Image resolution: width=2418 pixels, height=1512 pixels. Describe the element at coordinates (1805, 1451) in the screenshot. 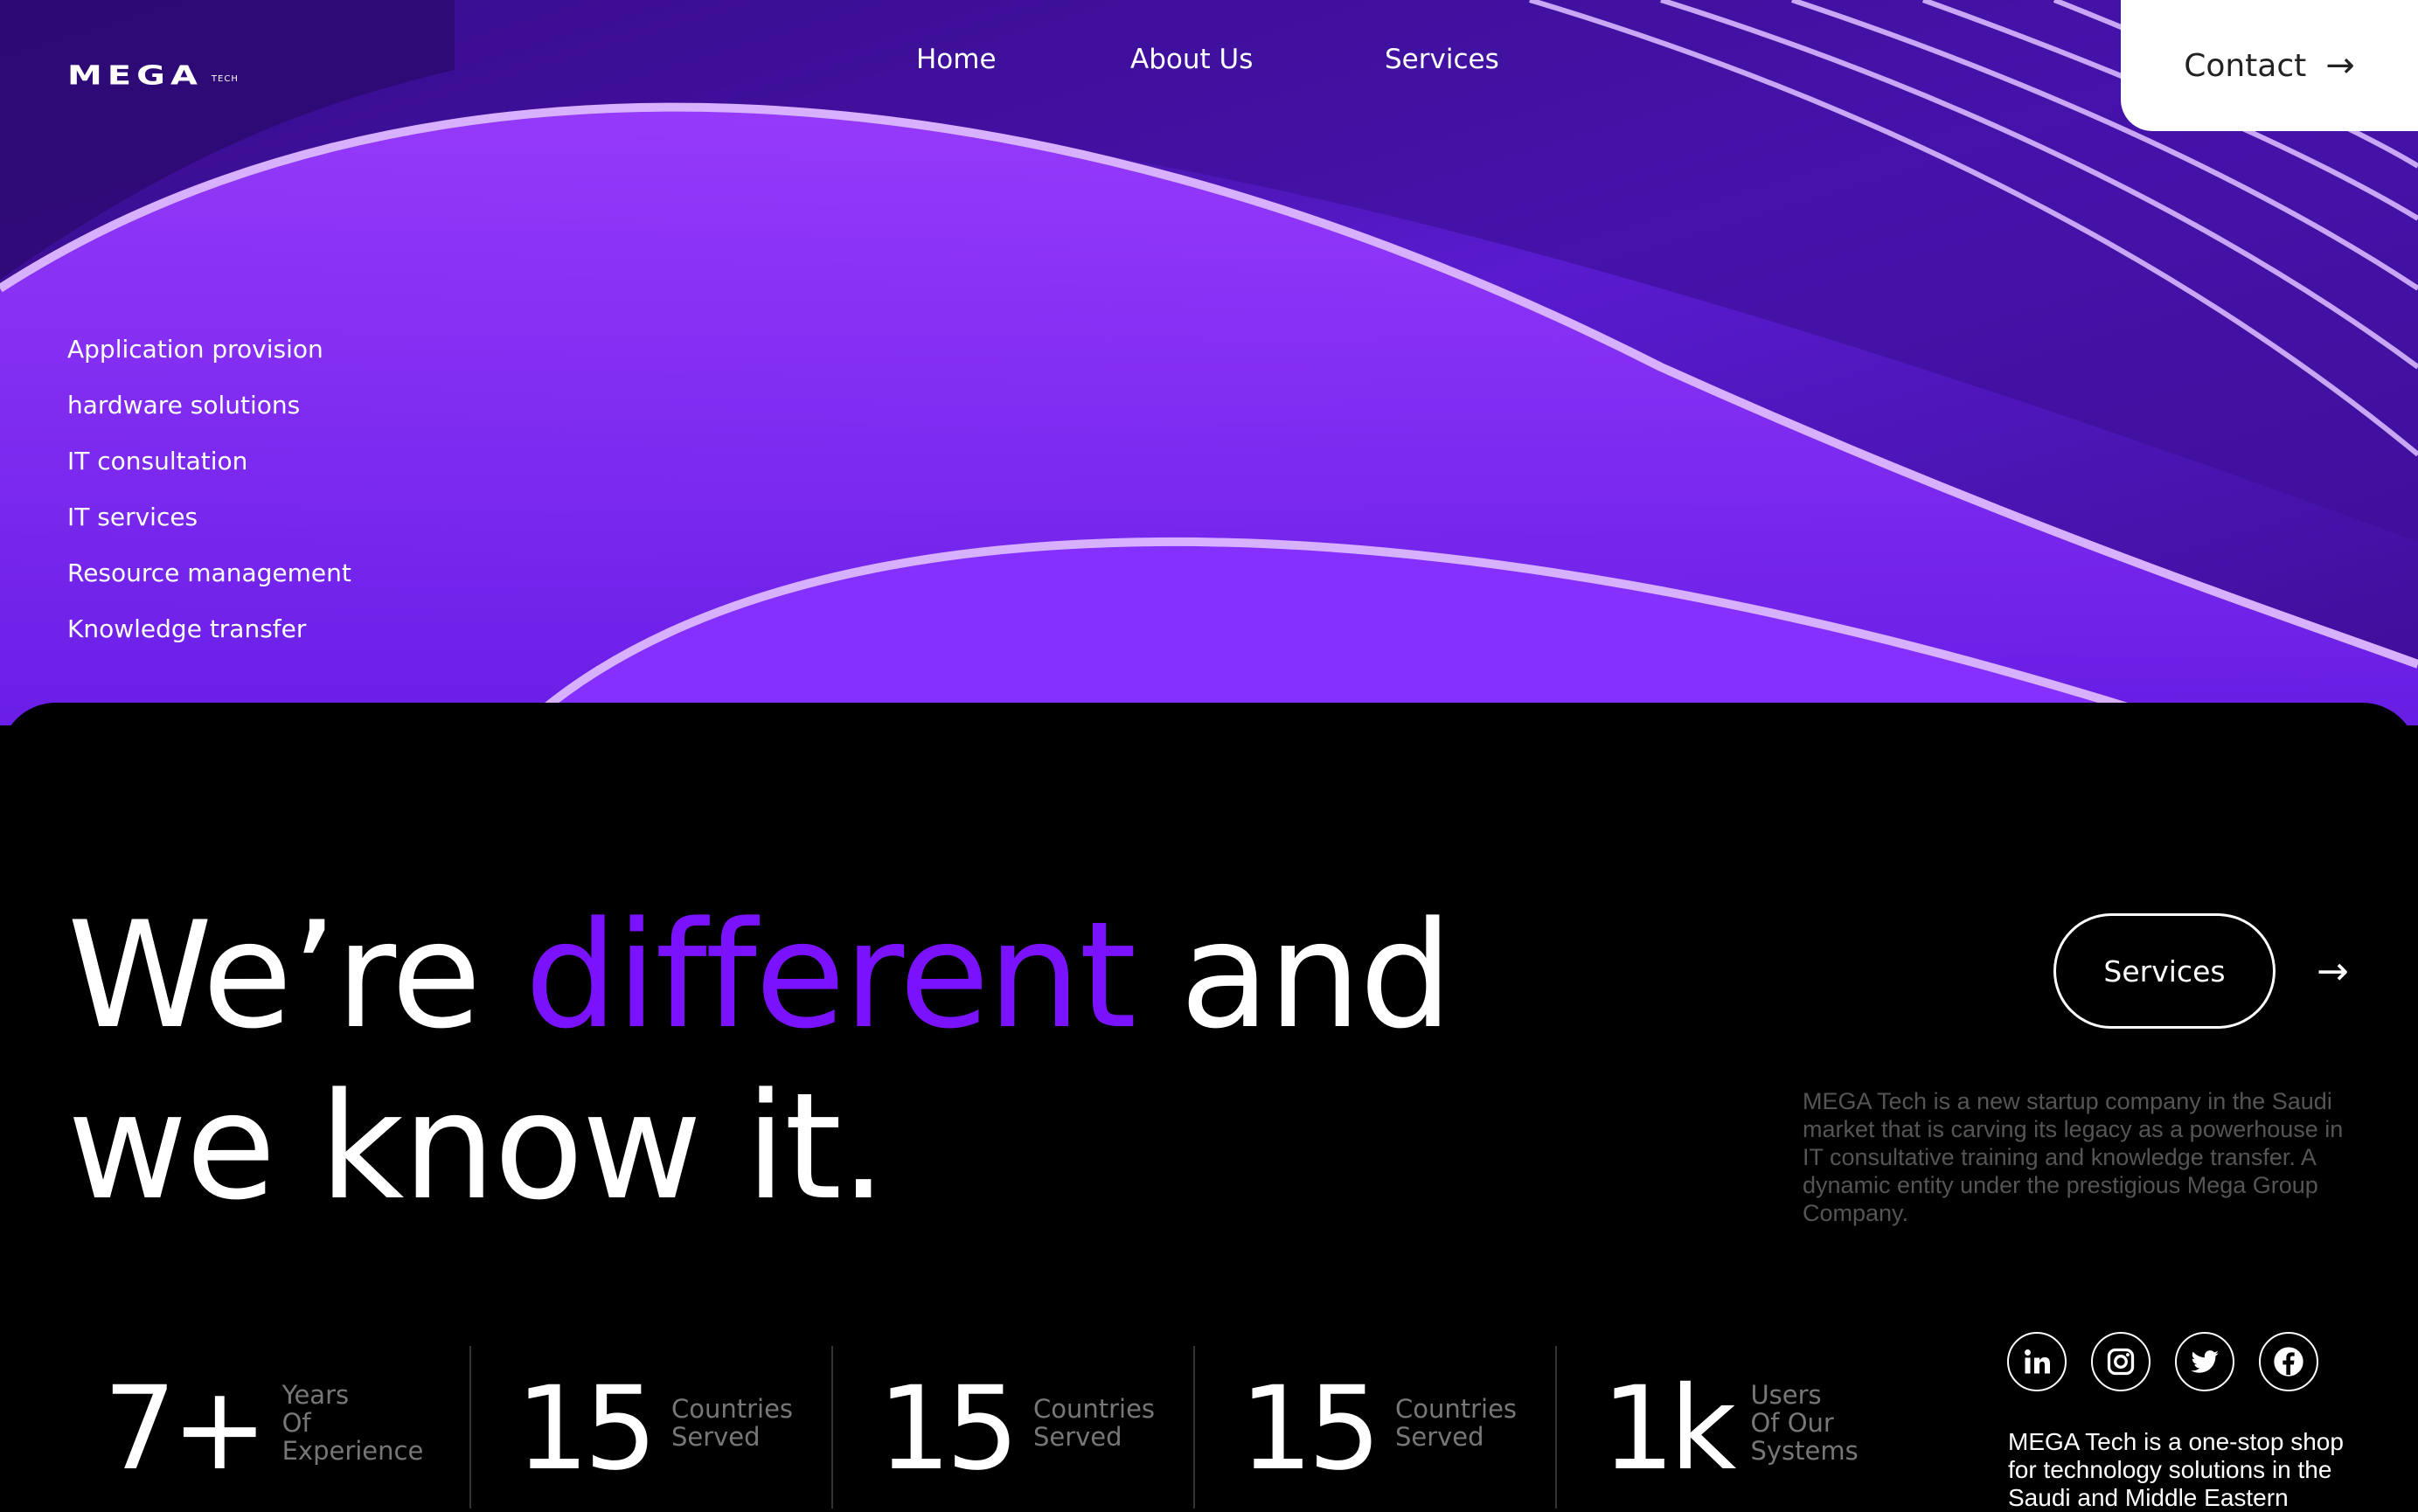

I see `stat-label-line: Systems` at that location.